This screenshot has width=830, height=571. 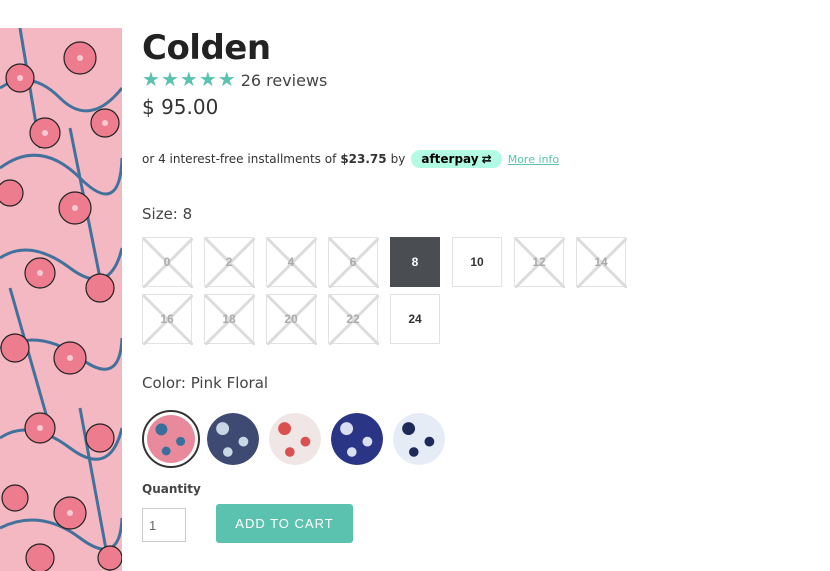 What do you see at coordinates (398, 159) in the screenshot?
I see `afterpay-suffix: by` at bounding box center [398, 159].